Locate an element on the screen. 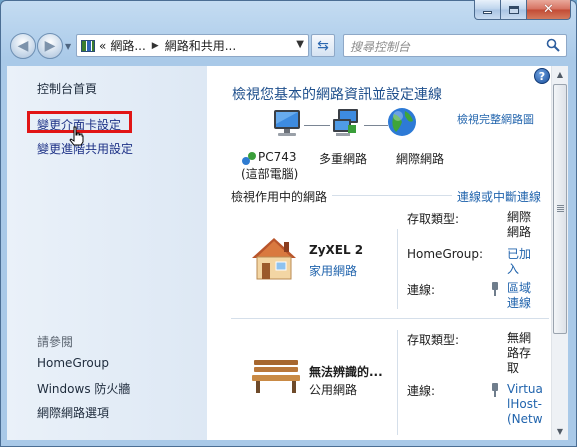 The image size is (577, 447). advanced-sharing-link: 變更進階共用設定 is located at coordinates (85, 148).